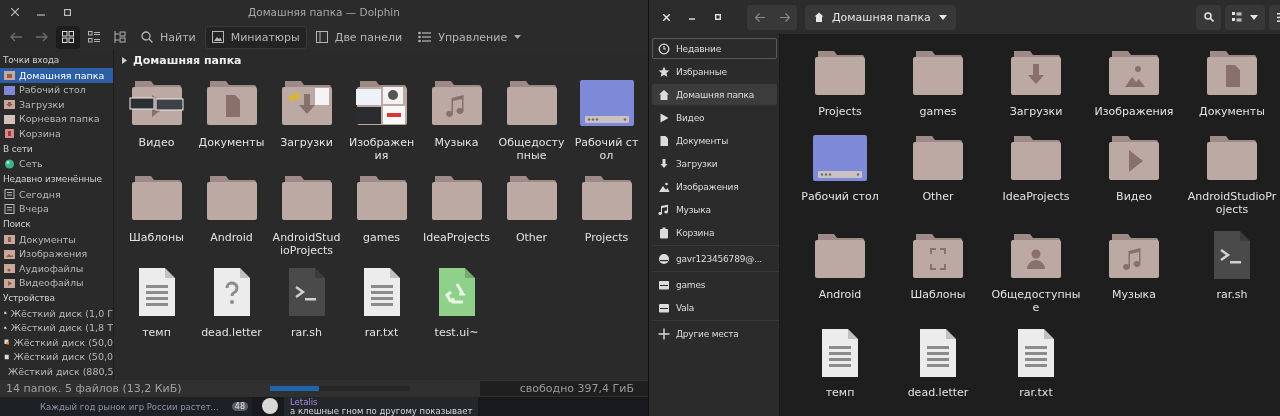 This screenshot has width=1280, height=416. I want to click on sidebar-item: Другие места, so click(714, 333).